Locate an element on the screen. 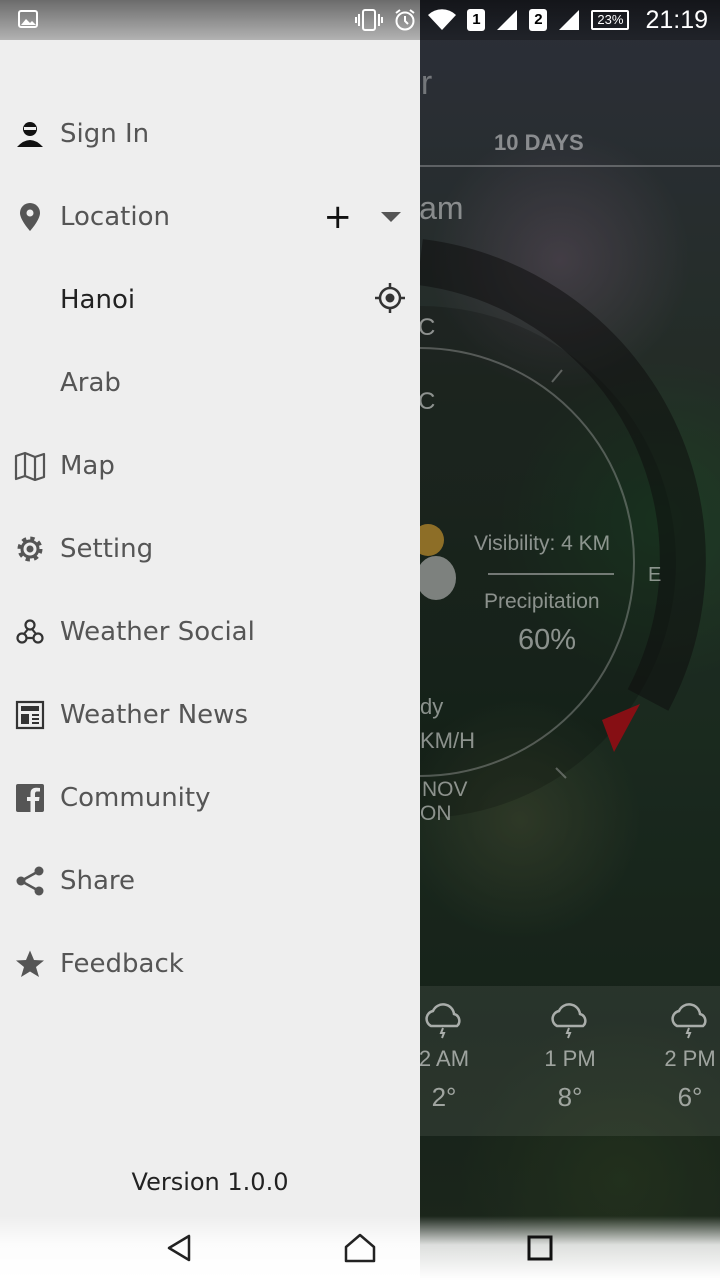 This screenshot has width=720, height=1280. temperature-fragment-1: C is located at coordinates (427, 327).